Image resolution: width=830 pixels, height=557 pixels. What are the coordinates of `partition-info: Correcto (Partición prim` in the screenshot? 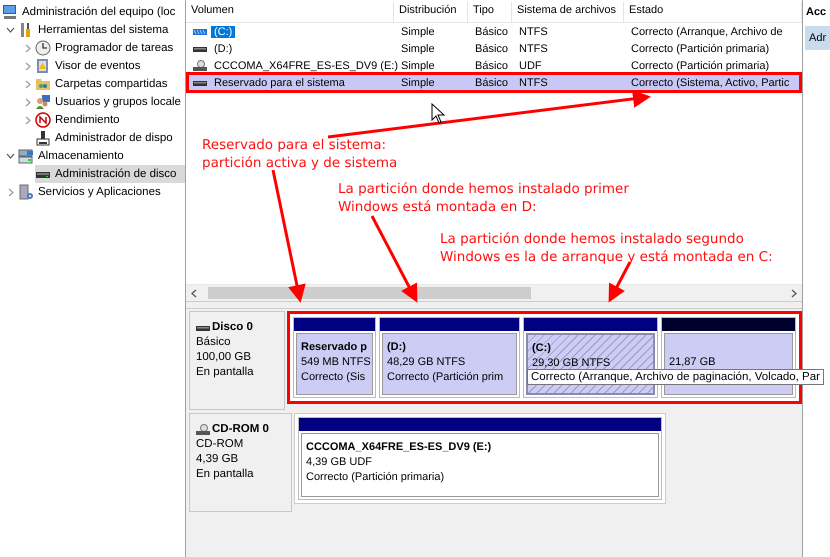 It's located at (445, 377).